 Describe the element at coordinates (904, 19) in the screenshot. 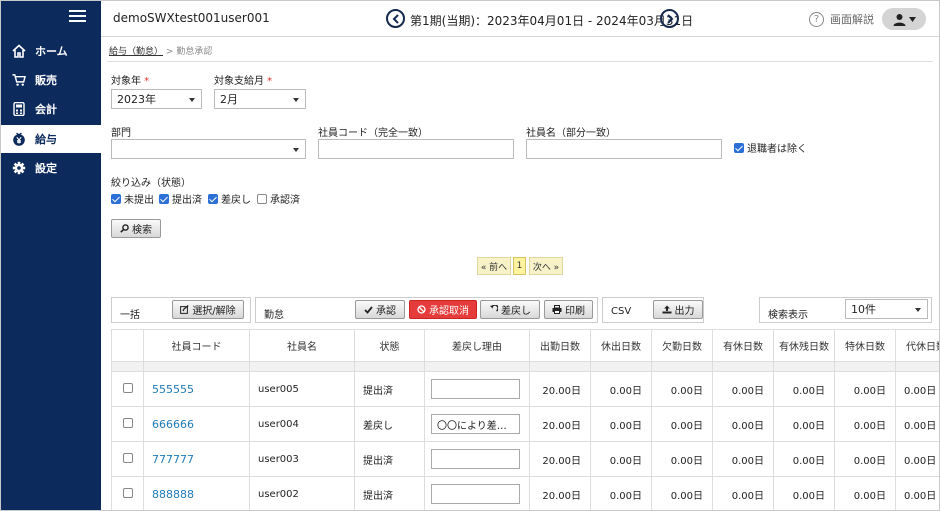

I see `user-menu-button` at that location.